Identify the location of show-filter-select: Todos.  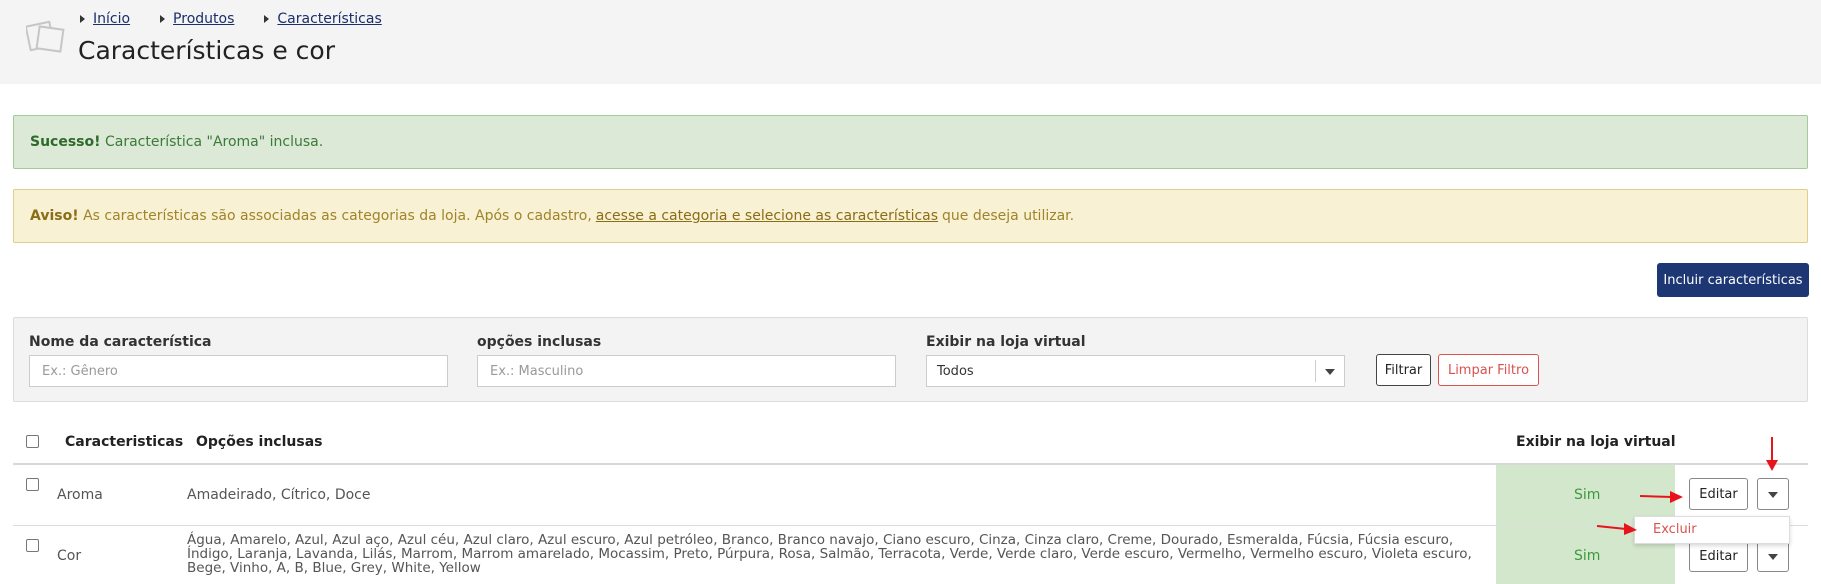
(1135, 371).